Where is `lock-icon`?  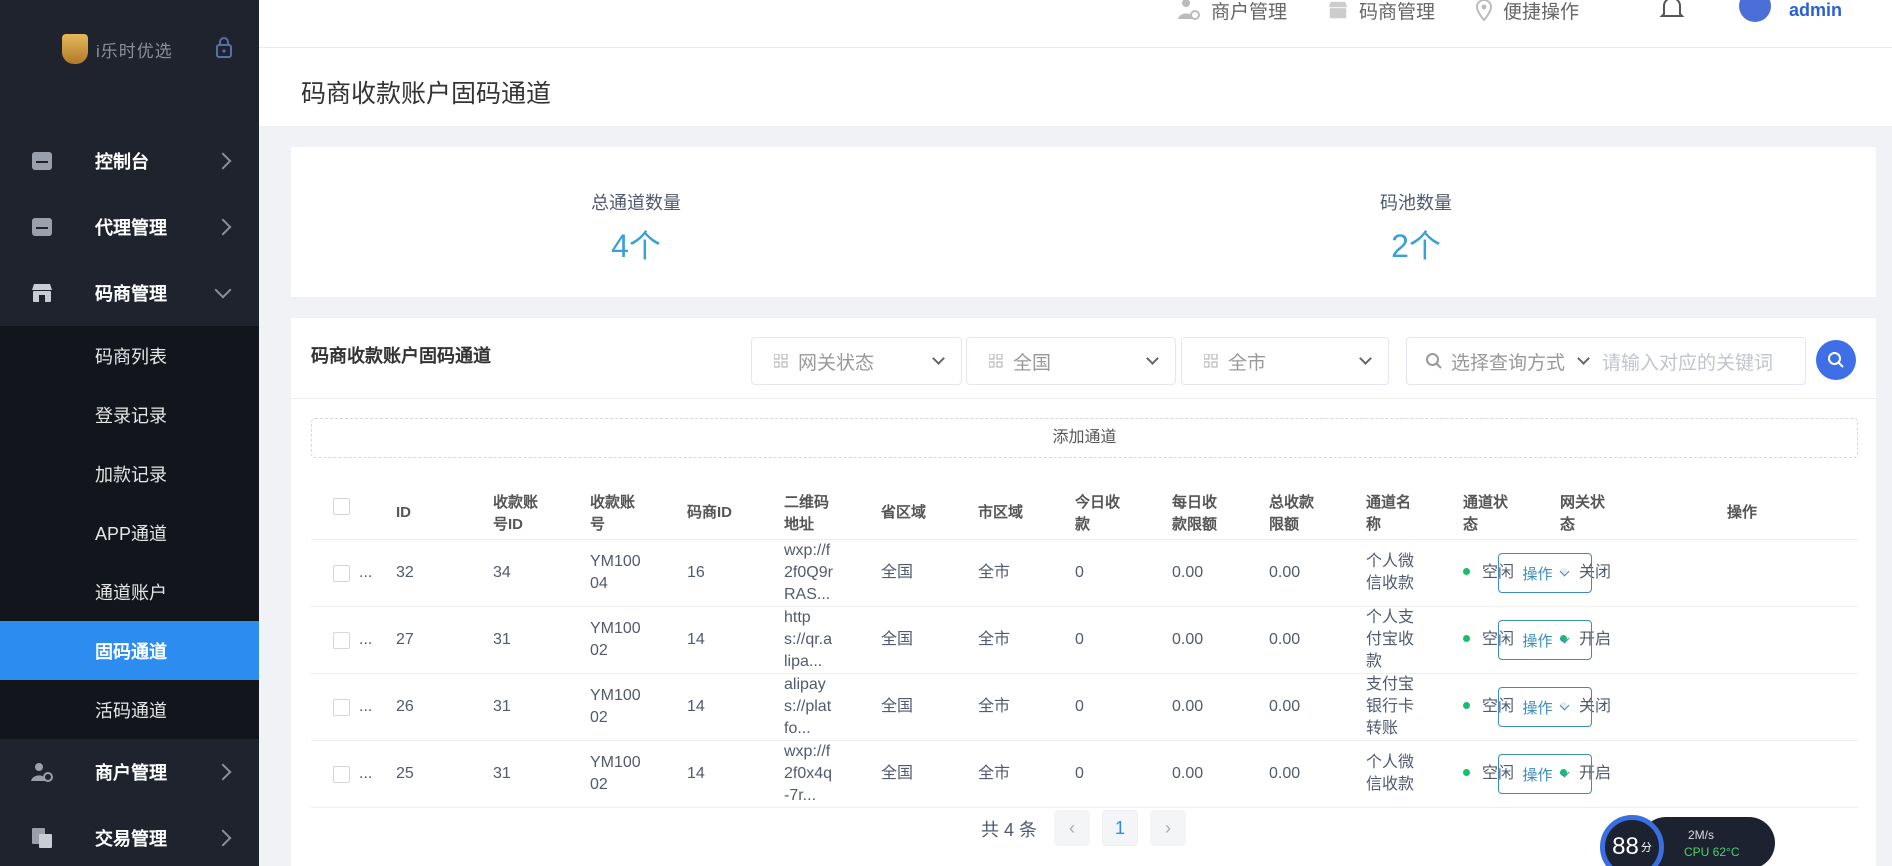
lock-icon is located at coordinates (224, 47).